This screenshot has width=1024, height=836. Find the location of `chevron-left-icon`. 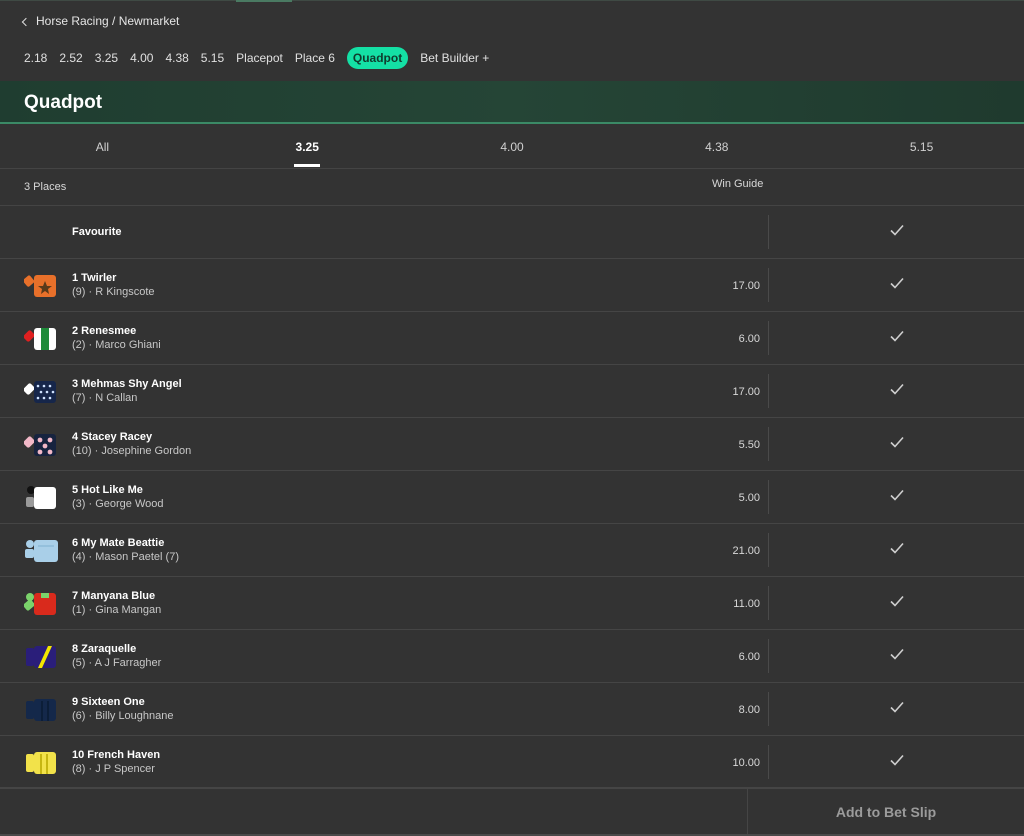

chevron-left-icon is located at coordinates (26, 21).